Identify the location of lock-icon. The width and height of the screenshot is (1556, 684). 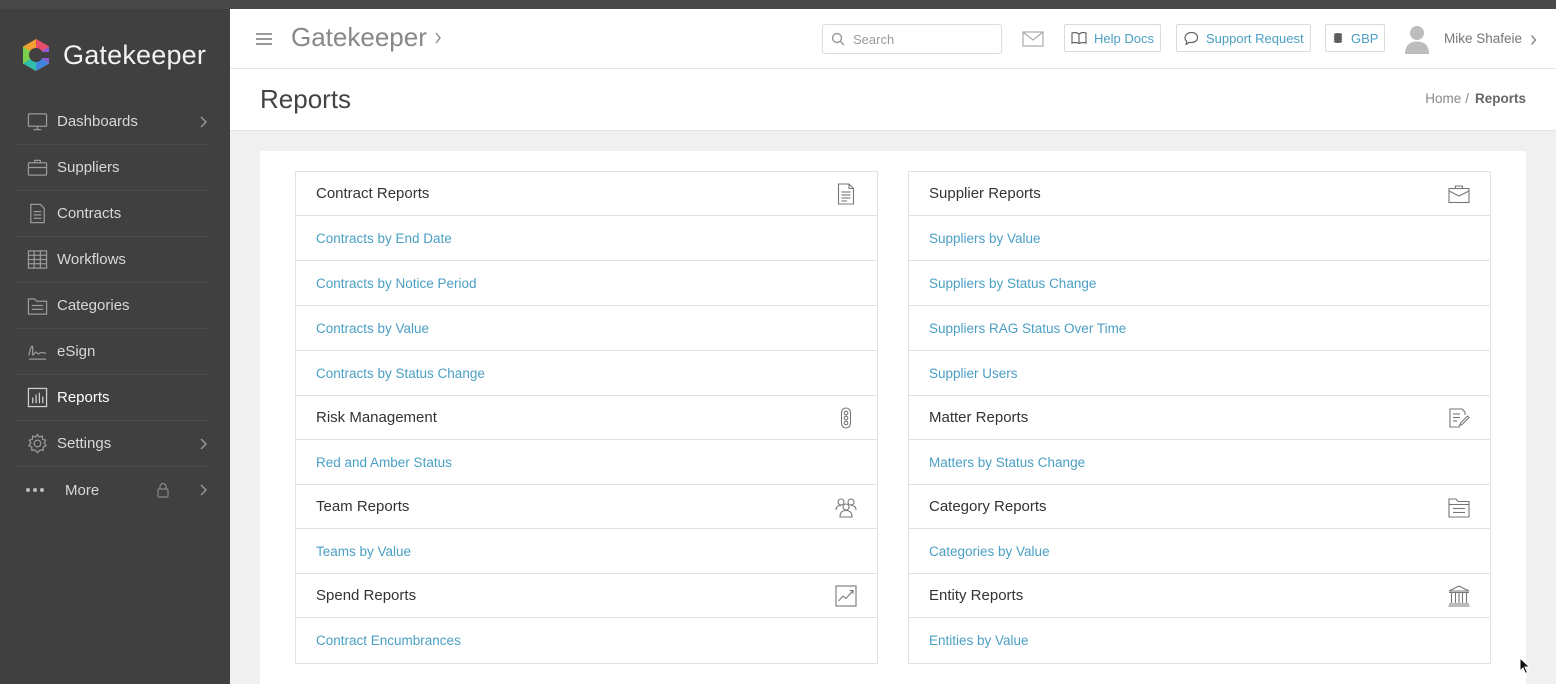
(163, 490).